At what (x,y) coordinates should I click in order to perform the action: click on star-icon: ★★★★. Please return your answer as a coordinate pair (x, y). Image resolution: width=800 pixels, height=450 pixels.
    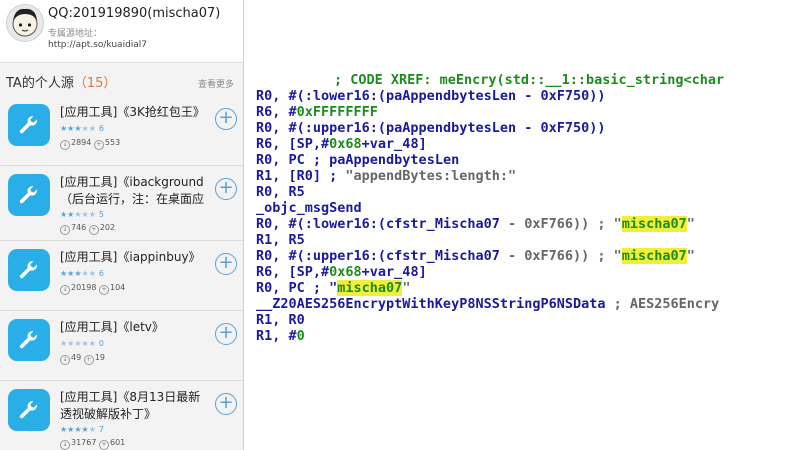
    Looking at the image, I should click on (74, 429).